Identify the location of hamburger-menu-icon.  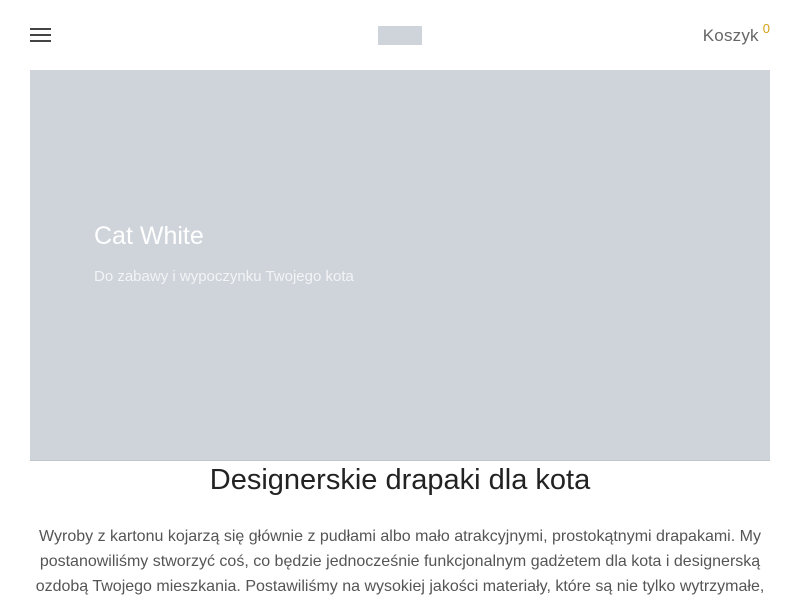
(41, 36).